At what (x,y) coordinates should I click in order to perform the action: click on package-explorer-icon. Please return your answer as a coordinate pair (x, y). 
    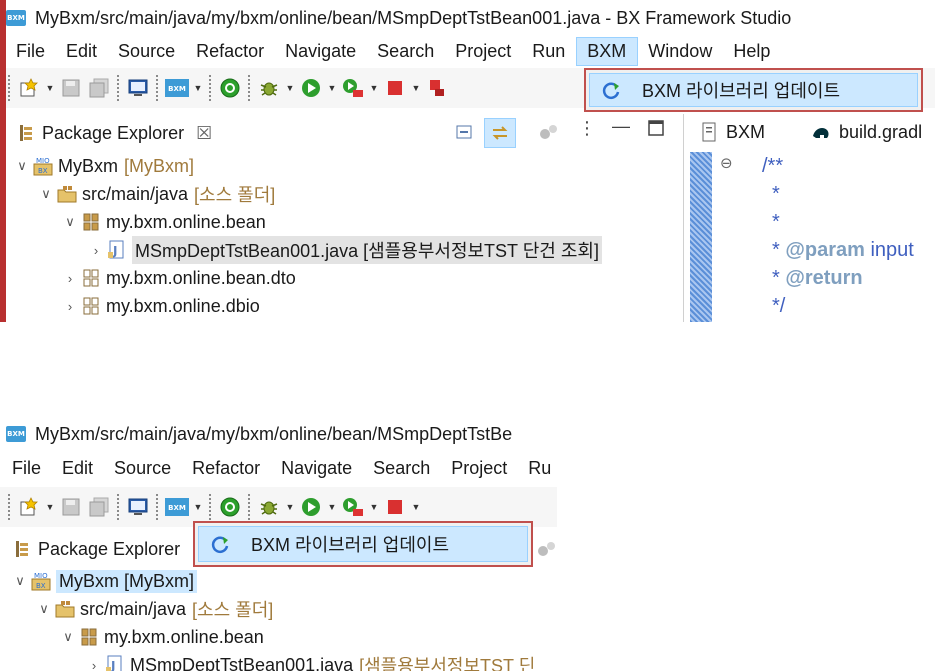
    Looking at the image, I should click on (26, 133).